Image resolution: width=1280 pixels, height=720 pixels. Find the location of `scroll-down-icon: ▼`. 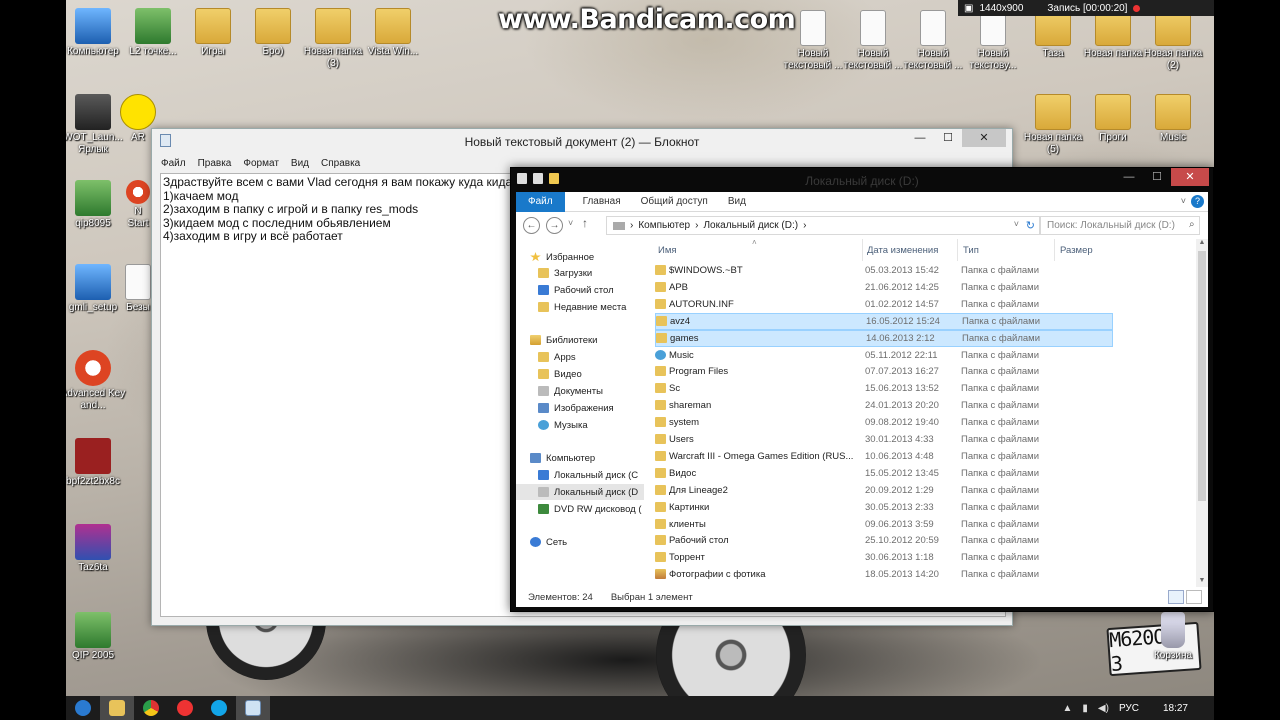

scroll-down-icon: ▼ is located at coordinates (1202, 582).